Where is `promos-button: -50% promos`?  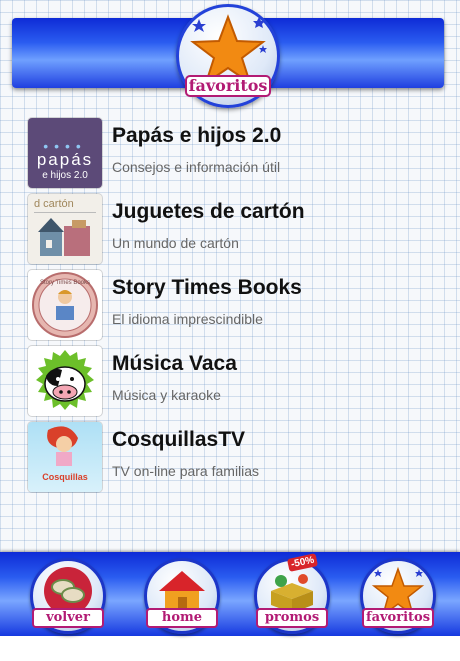
promos-button: -50% promos is located at coordinates (292, 593).